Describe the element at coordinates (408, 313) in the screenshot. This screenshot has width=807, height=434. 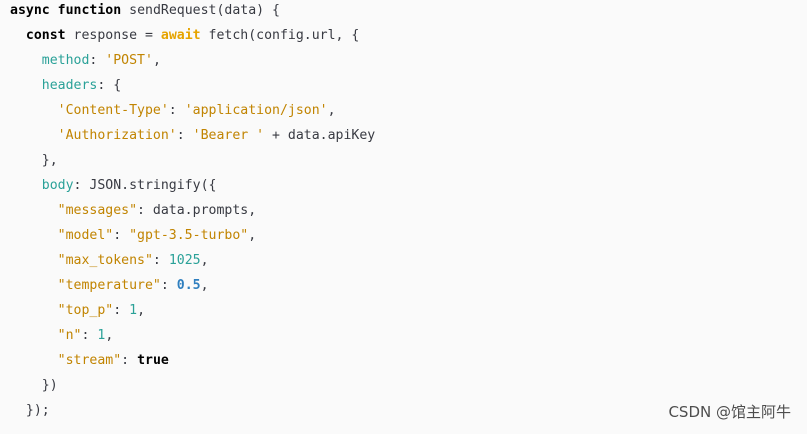
I see `code-line: "top_p": 1,` at that location.